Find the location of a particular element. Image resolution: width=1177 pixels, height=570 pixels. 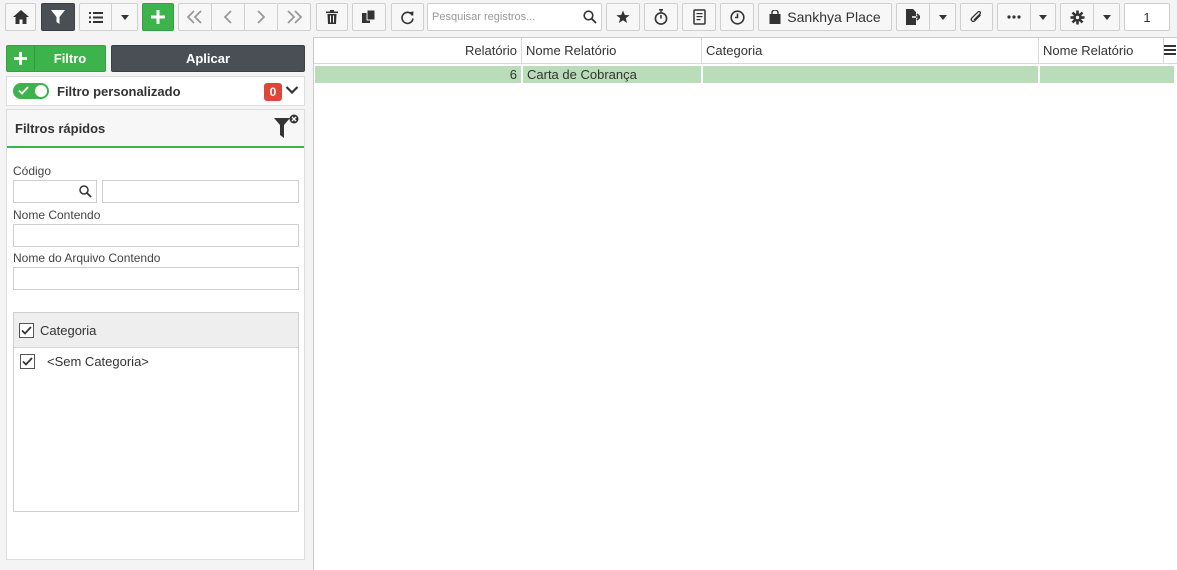

codigo-description-input is located at coordinates (200, 191).